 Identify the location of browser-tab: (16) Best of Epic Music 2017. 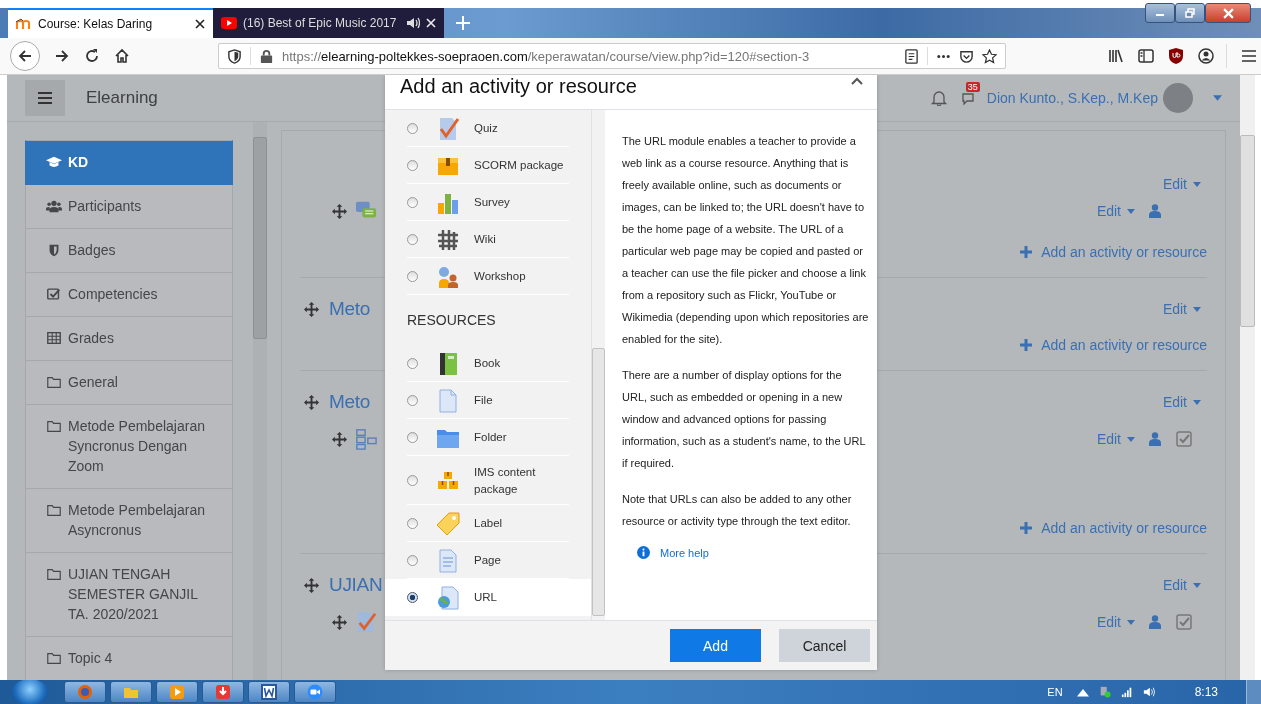
(329, 23).